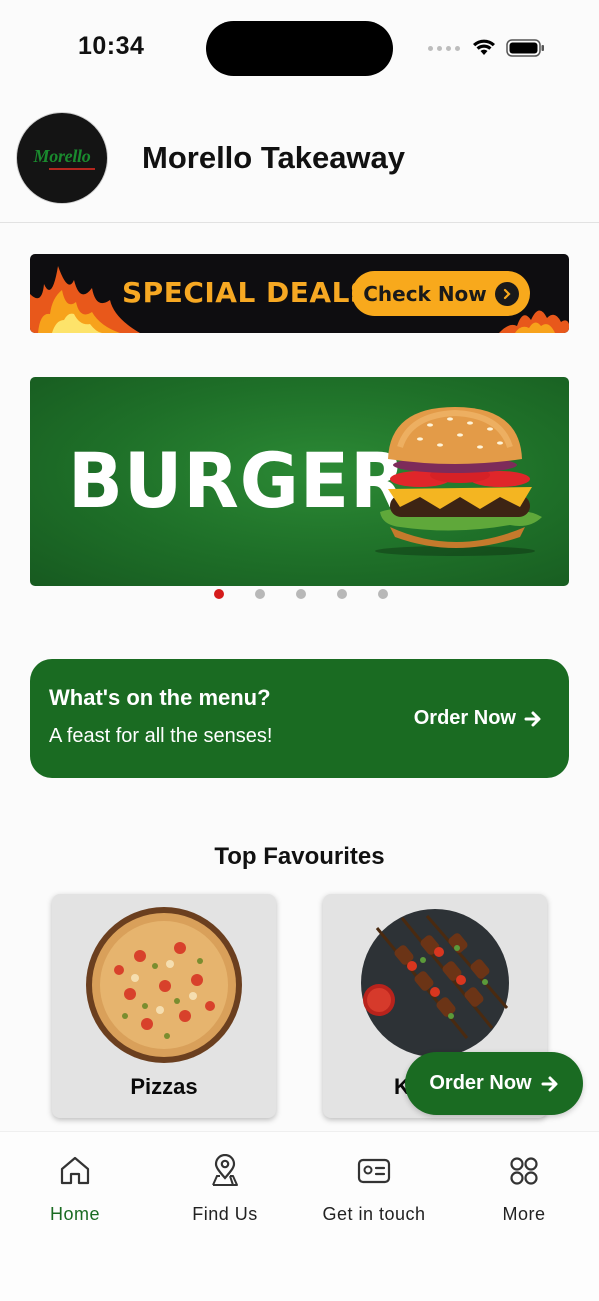 The height and width of the screenshot is (1301, 599). I want to click on page-title: Morello Takeaway, so click(274, 157).